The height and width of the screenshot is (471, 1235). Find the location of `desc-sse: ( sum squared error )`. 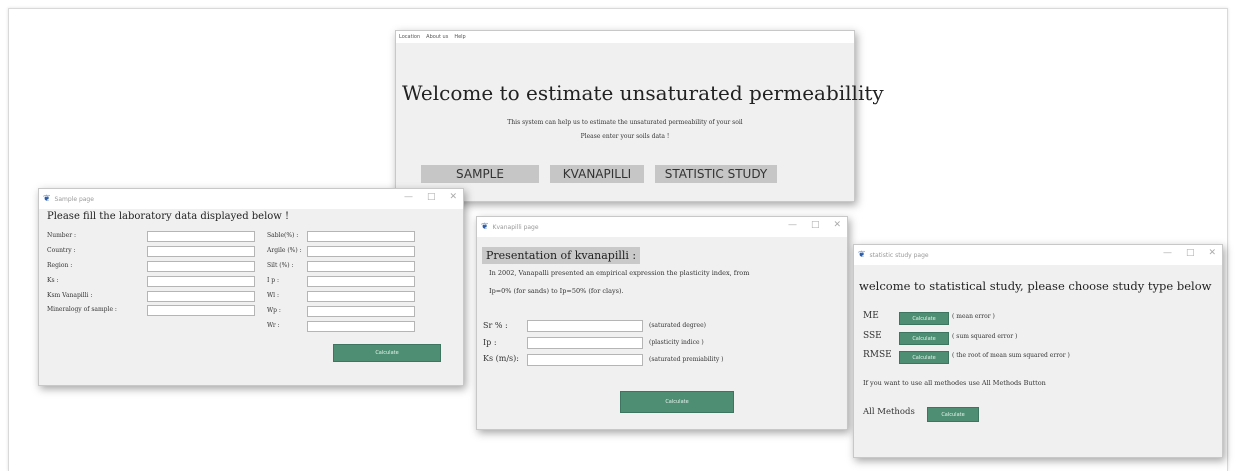

desc-sse: ( sum squared error ) is located at coordinates (985, 336).